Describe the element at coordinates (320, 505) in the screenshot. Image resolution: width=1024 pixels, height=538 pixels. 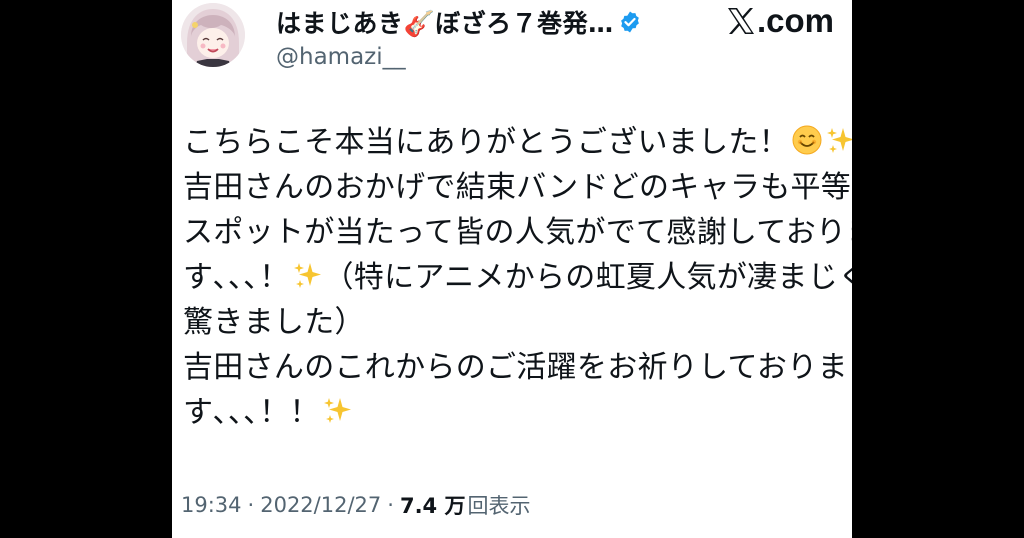
I see `tweet-date: 2022/12/27` at that location.